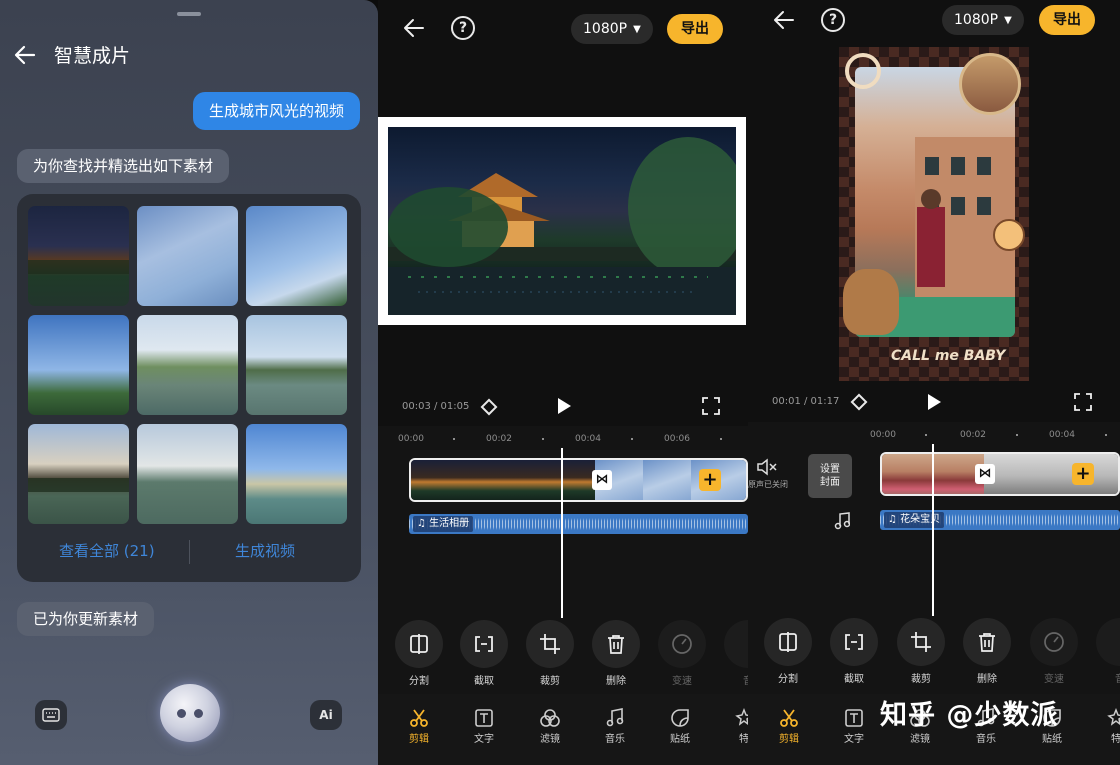 The image size is (1120, 765). Describe the element at coordinates (863, 71) in the screenshot. I see `heart-sticker-icon` at that location.